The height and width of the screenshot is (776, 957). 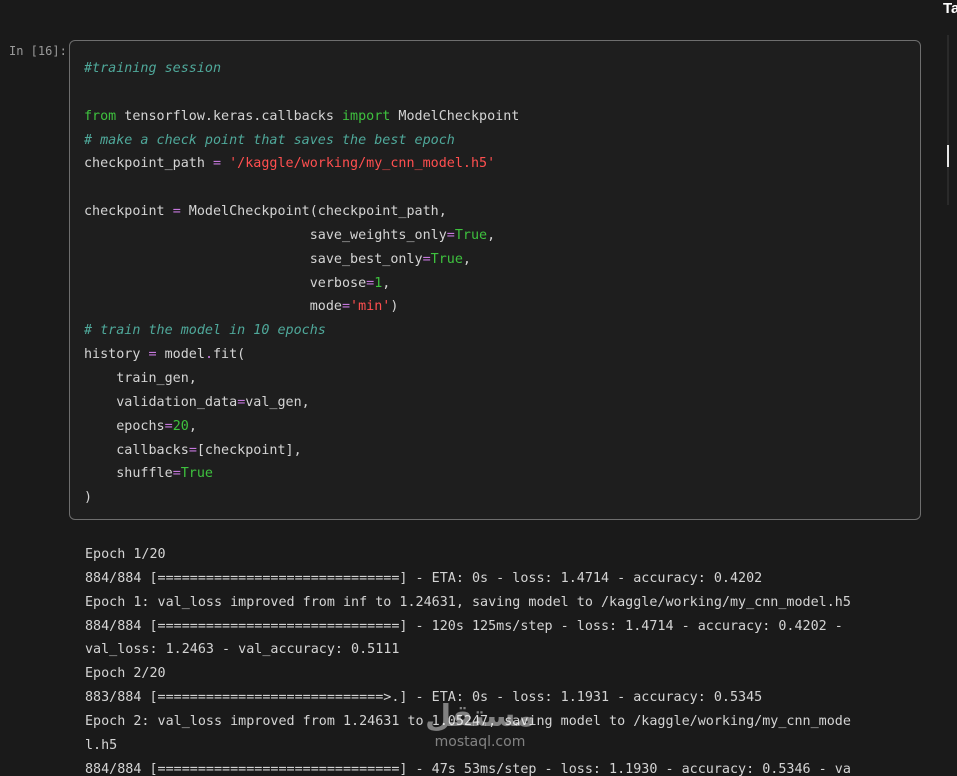 What do you see at coordinates (948, 156) in the screenshot?
I see `scrollbar-thumb` at bounding box center [948, 156].